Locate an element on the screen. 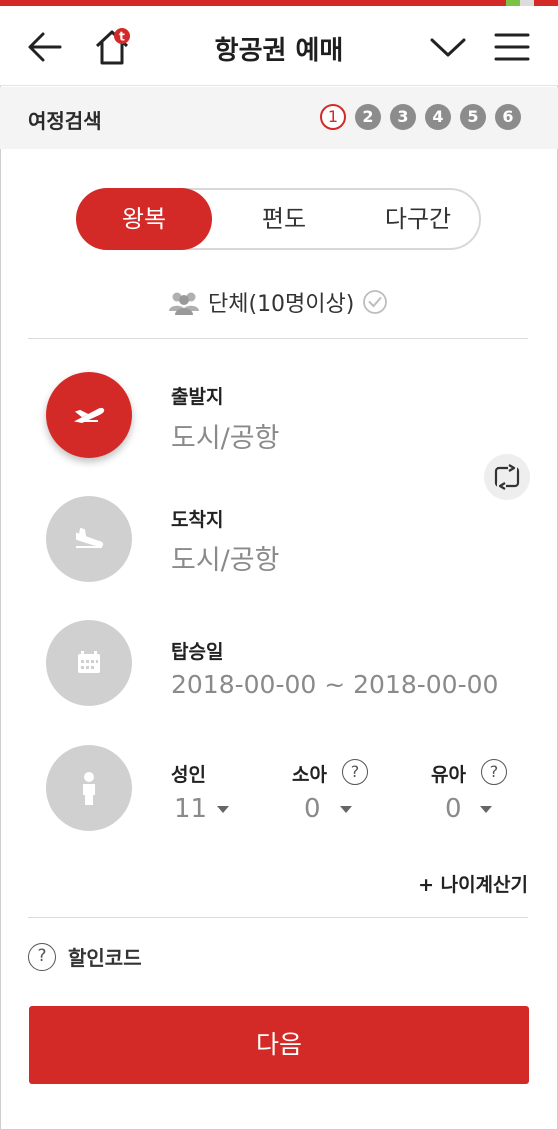 This screenshot has height=1130, width=558. departure-input: 도시/공항 is located at coordinates (225, 435).